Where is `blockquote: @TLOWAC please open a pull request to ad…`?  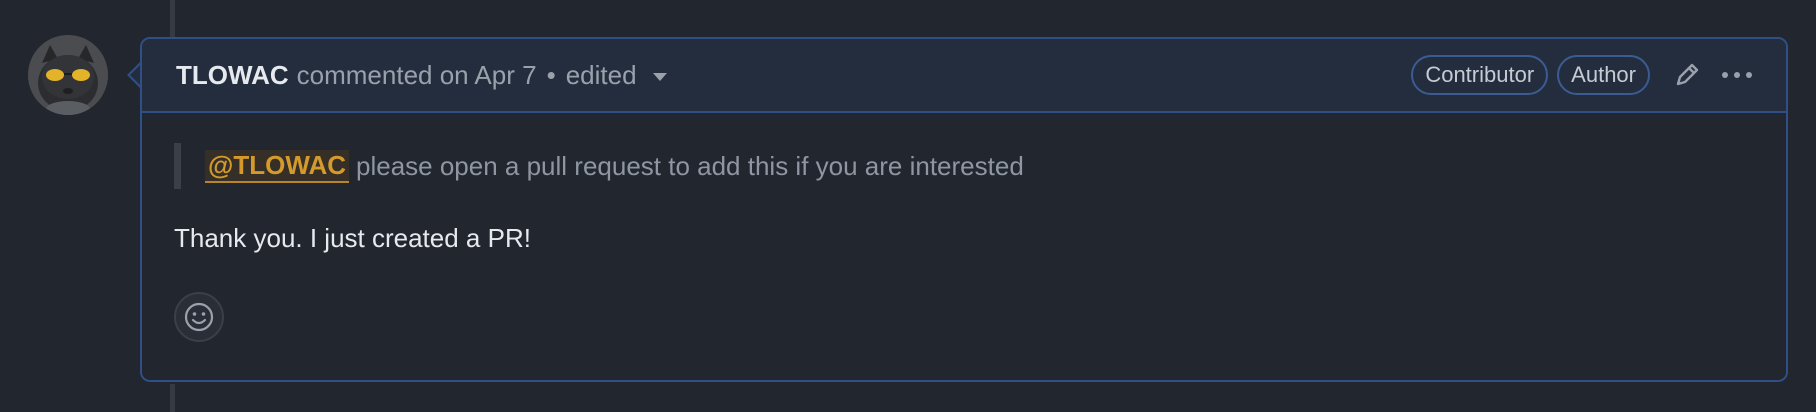
blockquote: @TLOWAC please open a pull request to ad… is located at coordinates (964, 166).